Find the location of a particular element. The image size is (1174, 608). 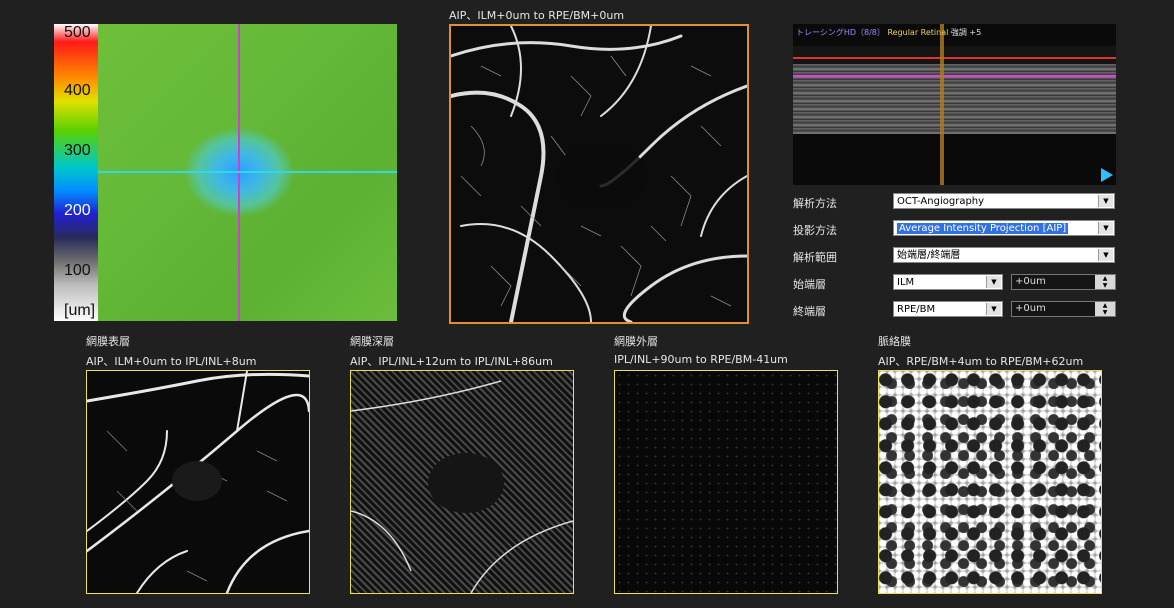

slab-name-choroid: 脈絡膜 is located at coordinates (894, 341).